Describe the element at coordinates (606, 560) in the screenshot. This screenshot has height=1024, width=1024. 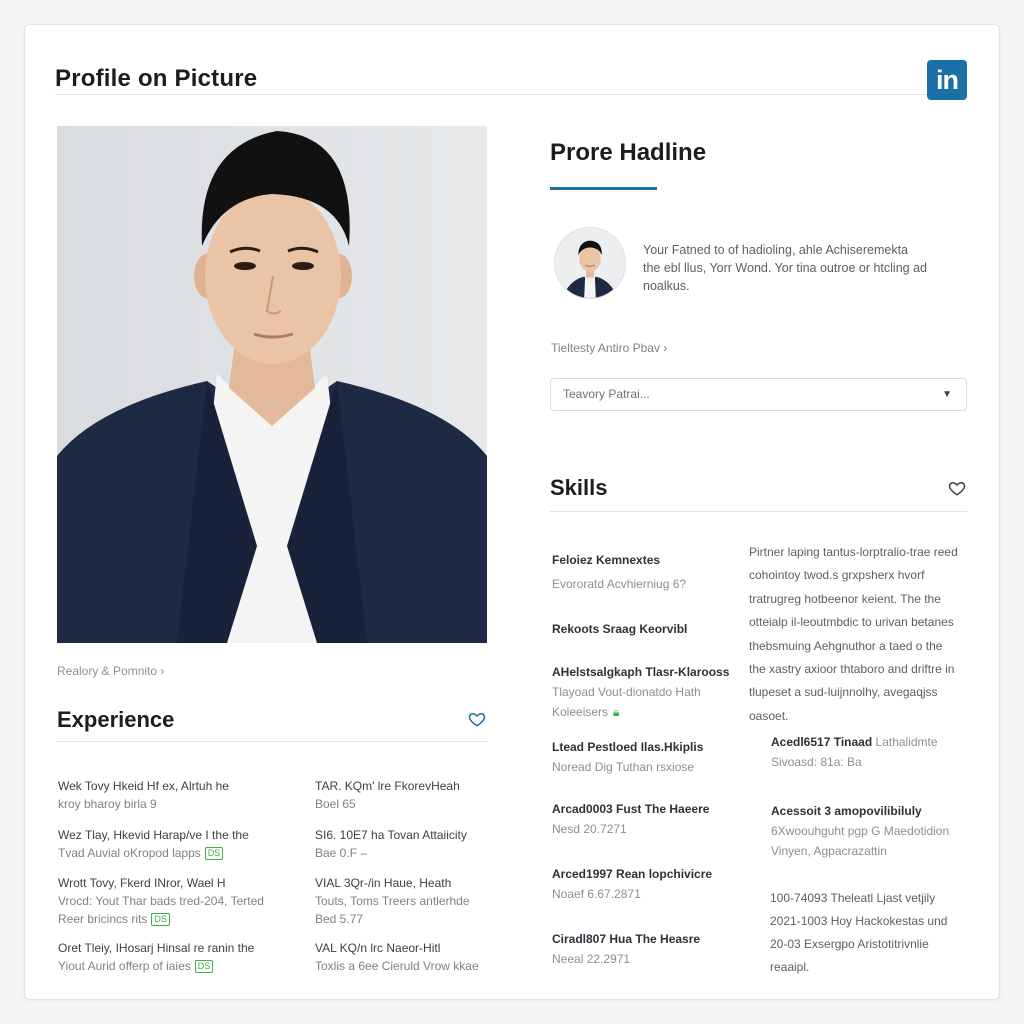
I see `skill-name: Feloiez Kemnextes` at that location.